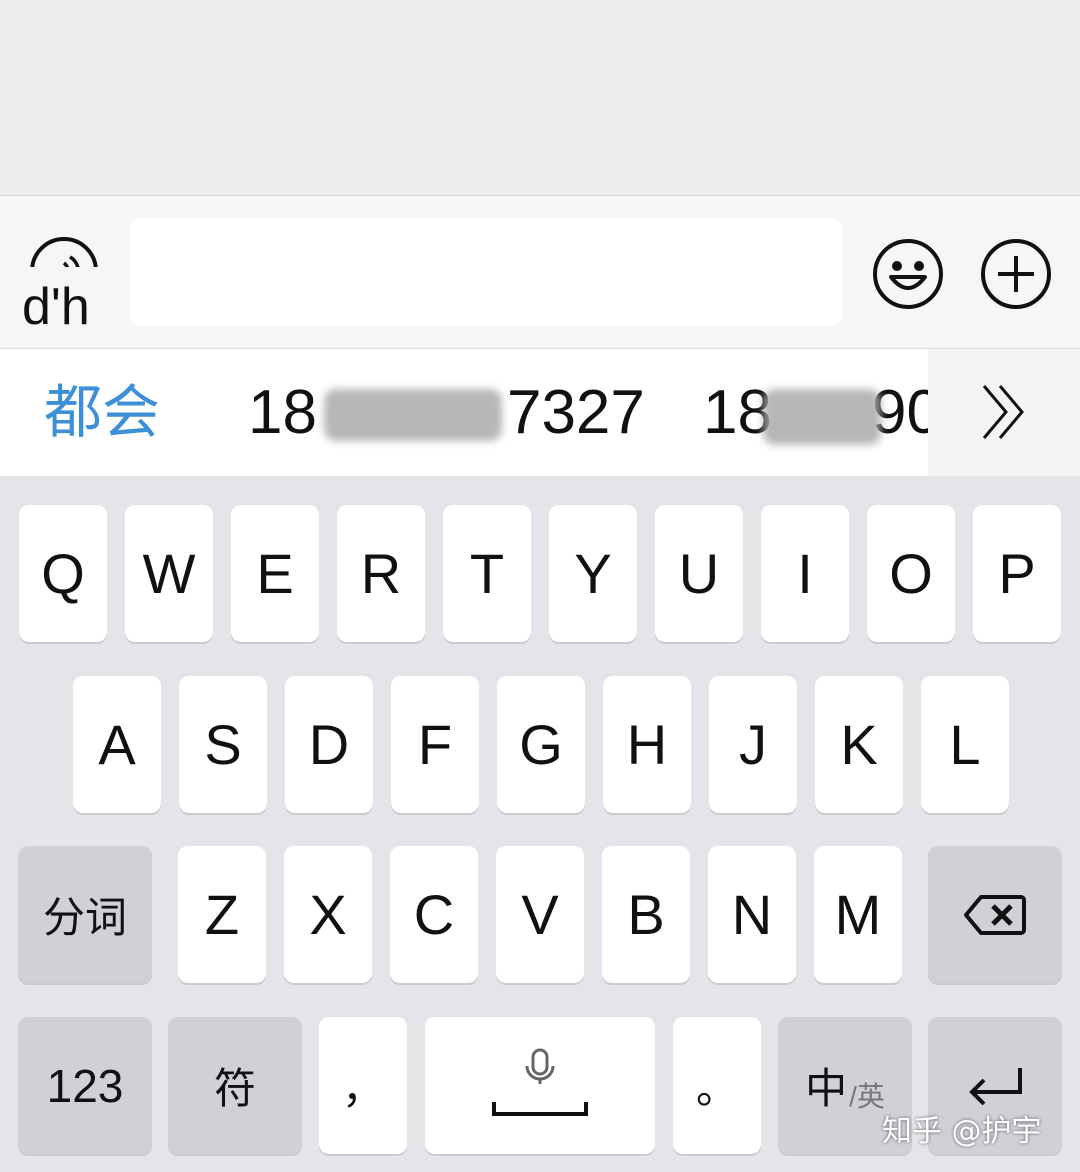 This screenshot has width=1080, height=1172. Describe the element at coordinates (169, 573) in the screenshot. I see `key-w: W` at that location.